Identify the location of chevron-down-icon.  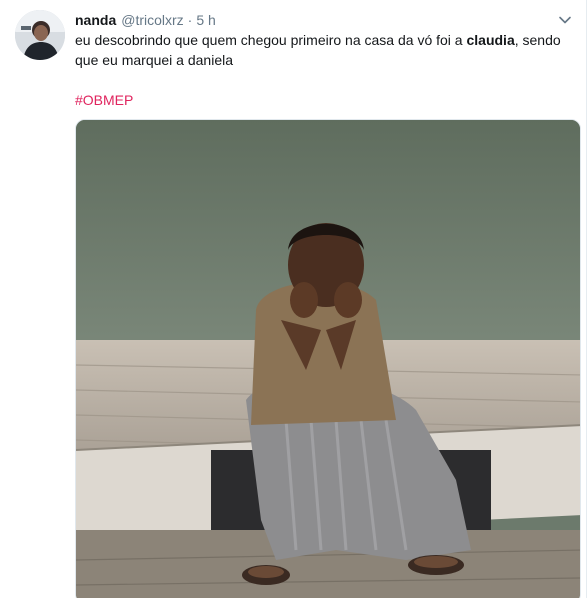
(565, 20).